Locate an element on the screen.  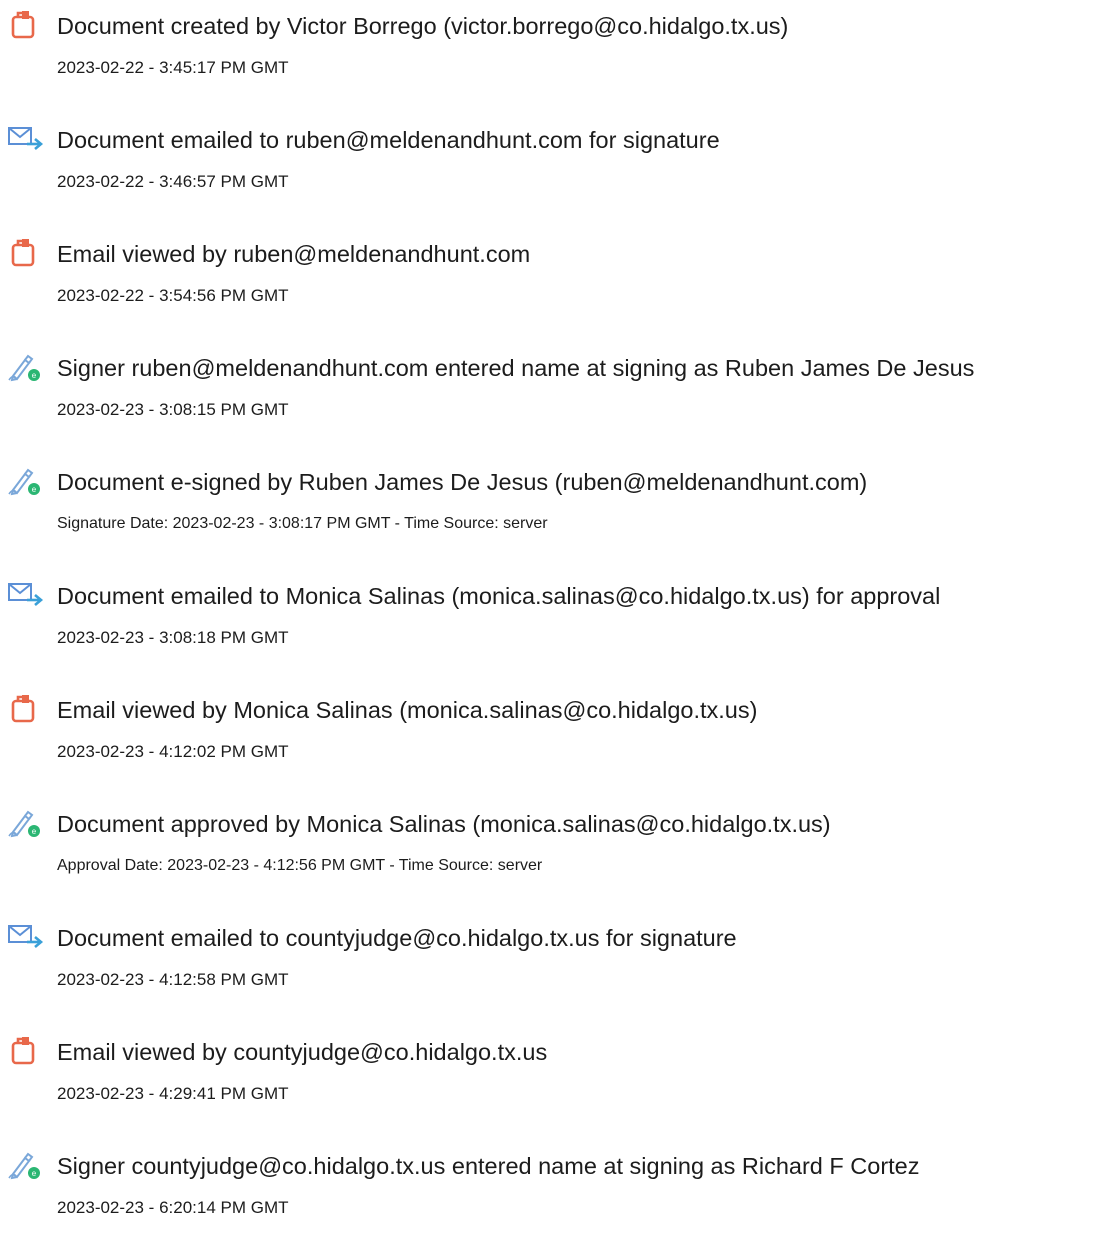
event-timestamp: 2023-02-23 - 3:08:15 PM GMT is located at coordinates (173, 409).